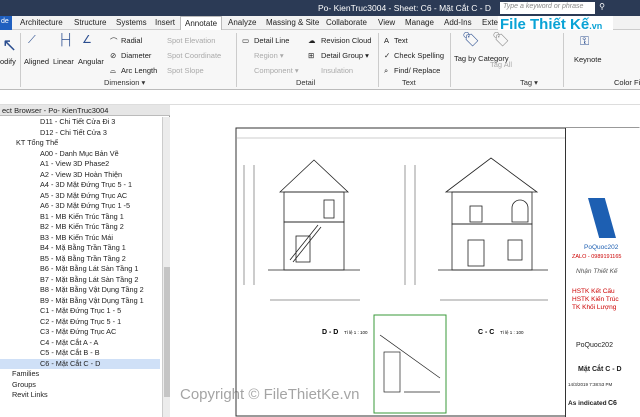 The image size is (640, 417). What do you see at coordinates (612, 403) in the screenshot?
I see `sheet-number: C6` at bounding box center [612, 403].